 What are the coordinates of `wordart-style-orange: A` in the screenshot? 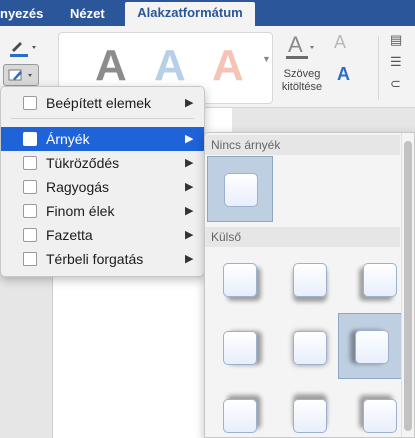 It's located at (228, 66).